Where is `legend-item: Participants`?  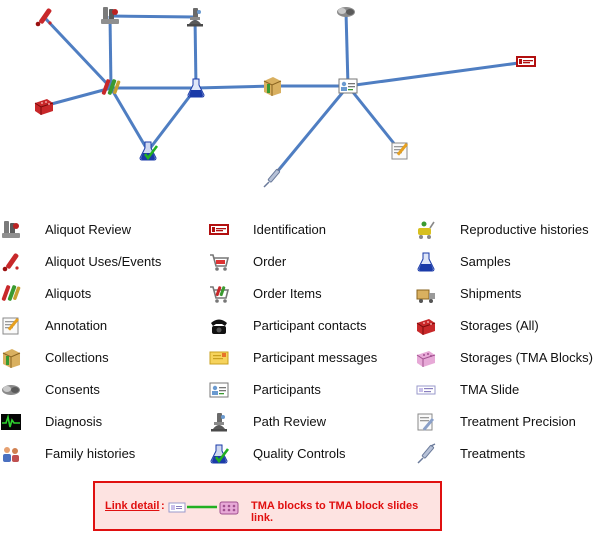
legend-item: Participants is located at coordinates (264, 390).